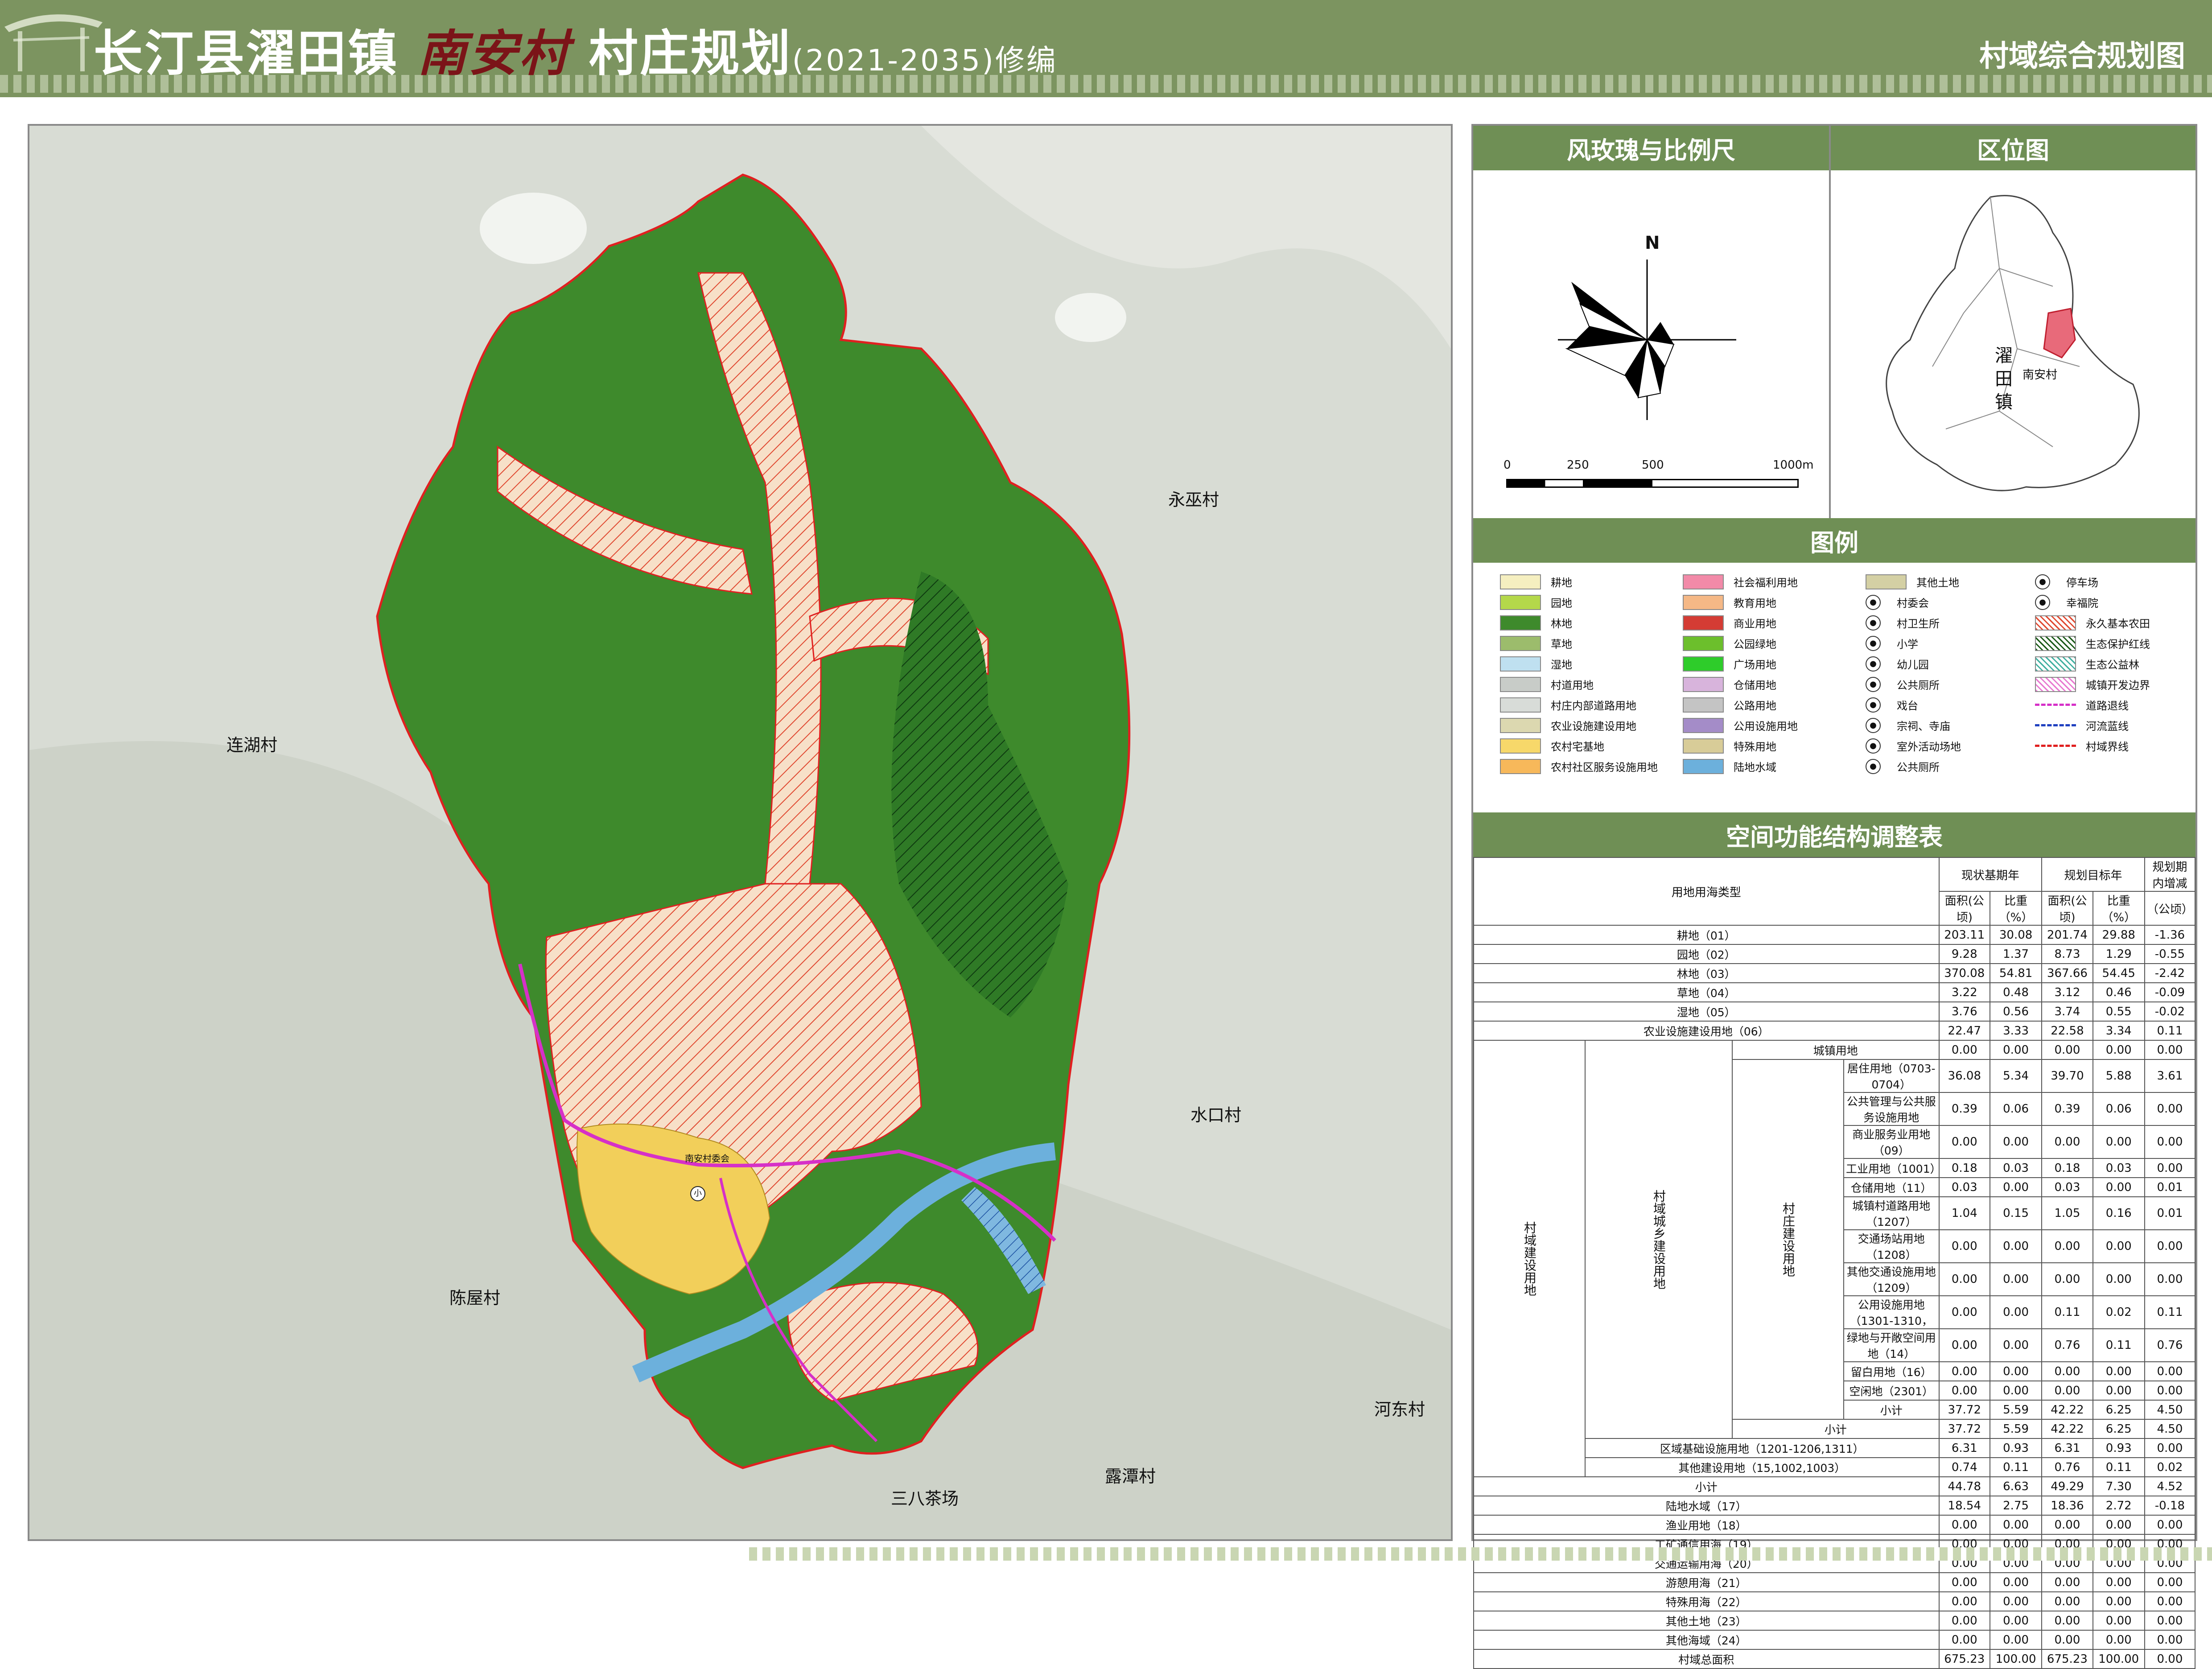 The image size is (2212, 1669). I want to click on legend-item: 公路用地, so click(1729, 705).